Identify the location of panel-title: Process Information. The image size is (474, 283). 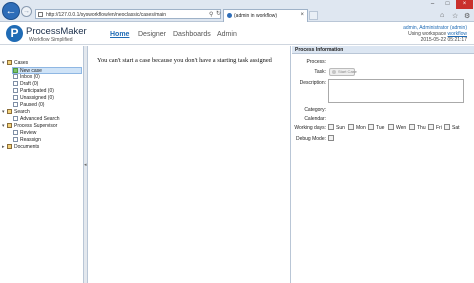
(319, 50).